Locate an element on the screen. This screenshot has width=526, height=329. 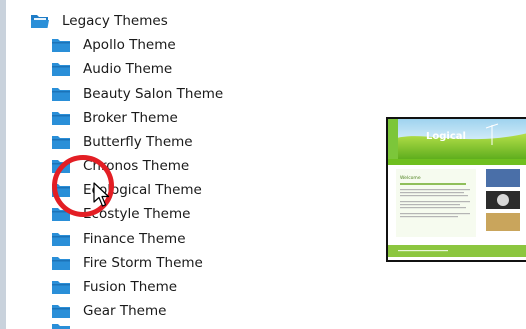
preview-image: Logical Welcome is located at coordinates (457, 189).